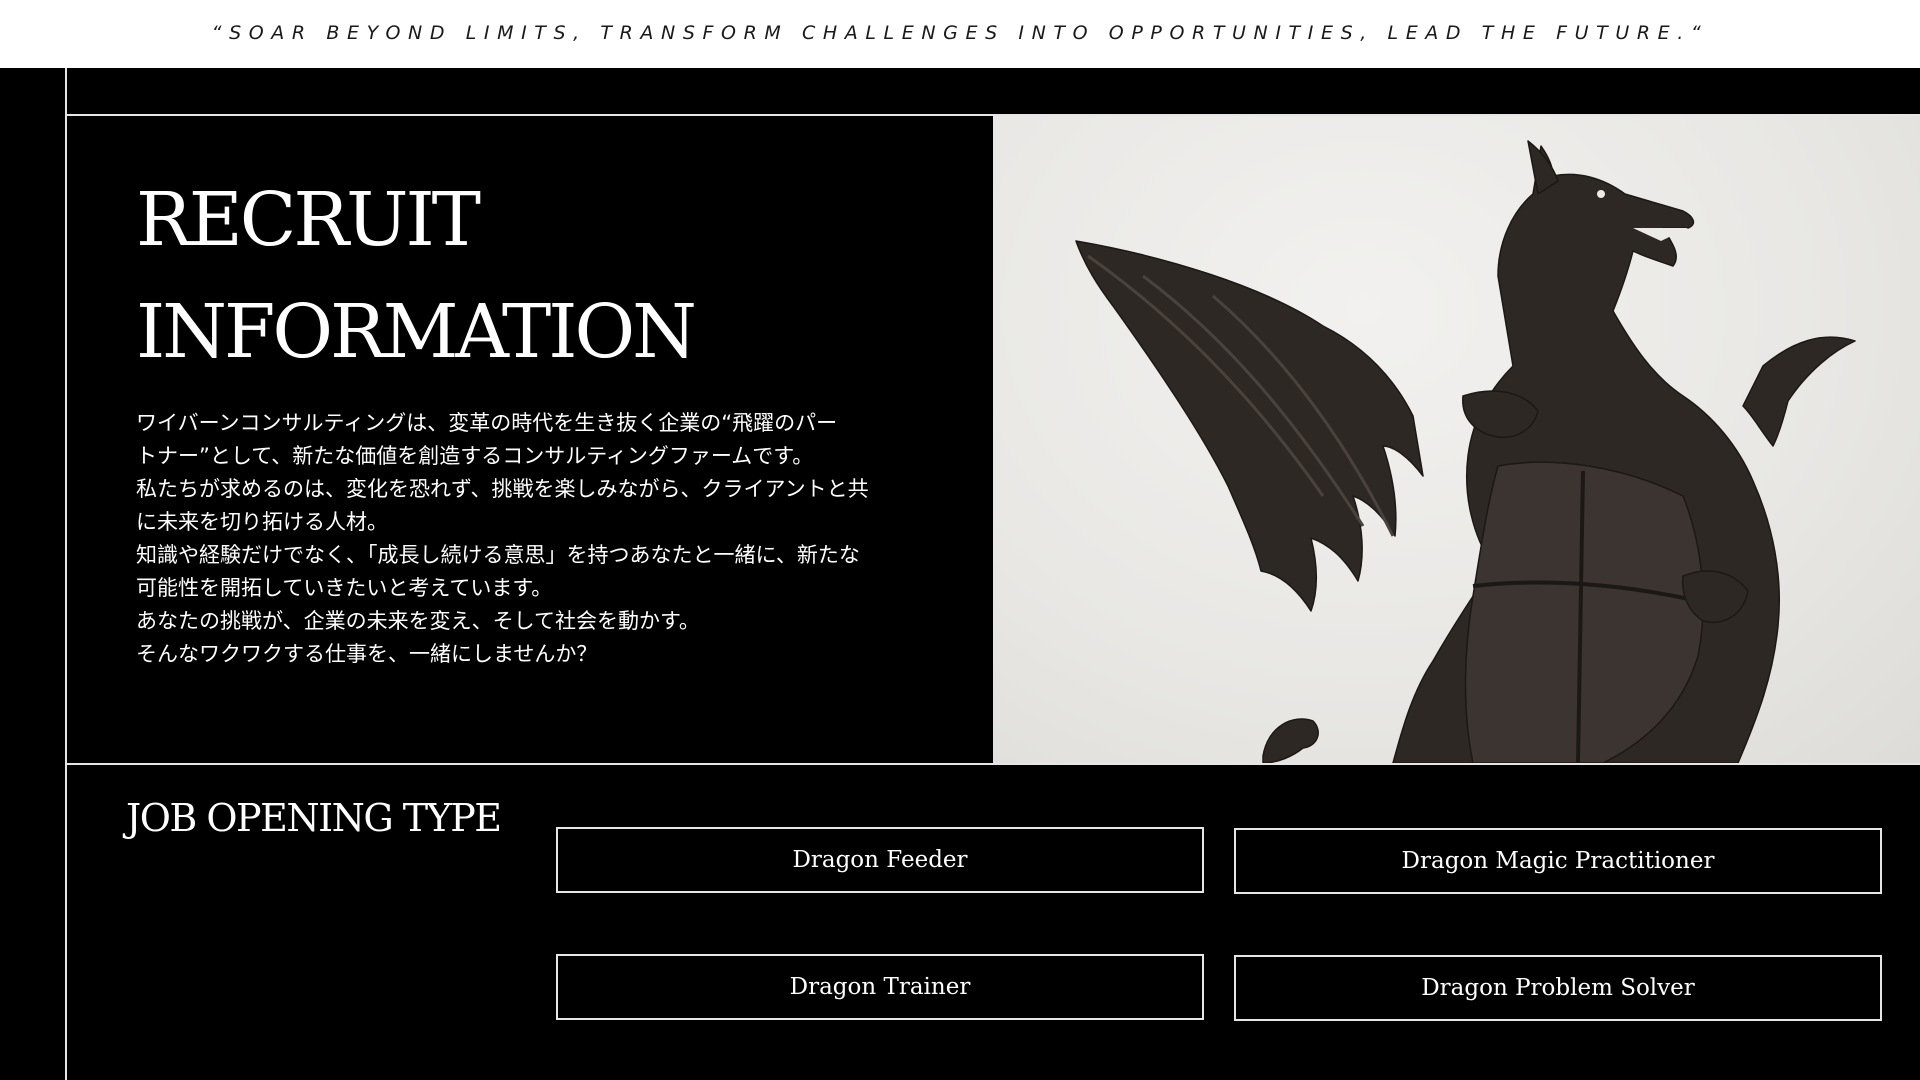 This screenshot has width=1920, height=1080. What do you see at coordinates (1558, 861) in the screenshot?
I see `job-dragon-magic-practitioner-button: Dragon Magic Practitioner` at bounding box center [1558, 861].